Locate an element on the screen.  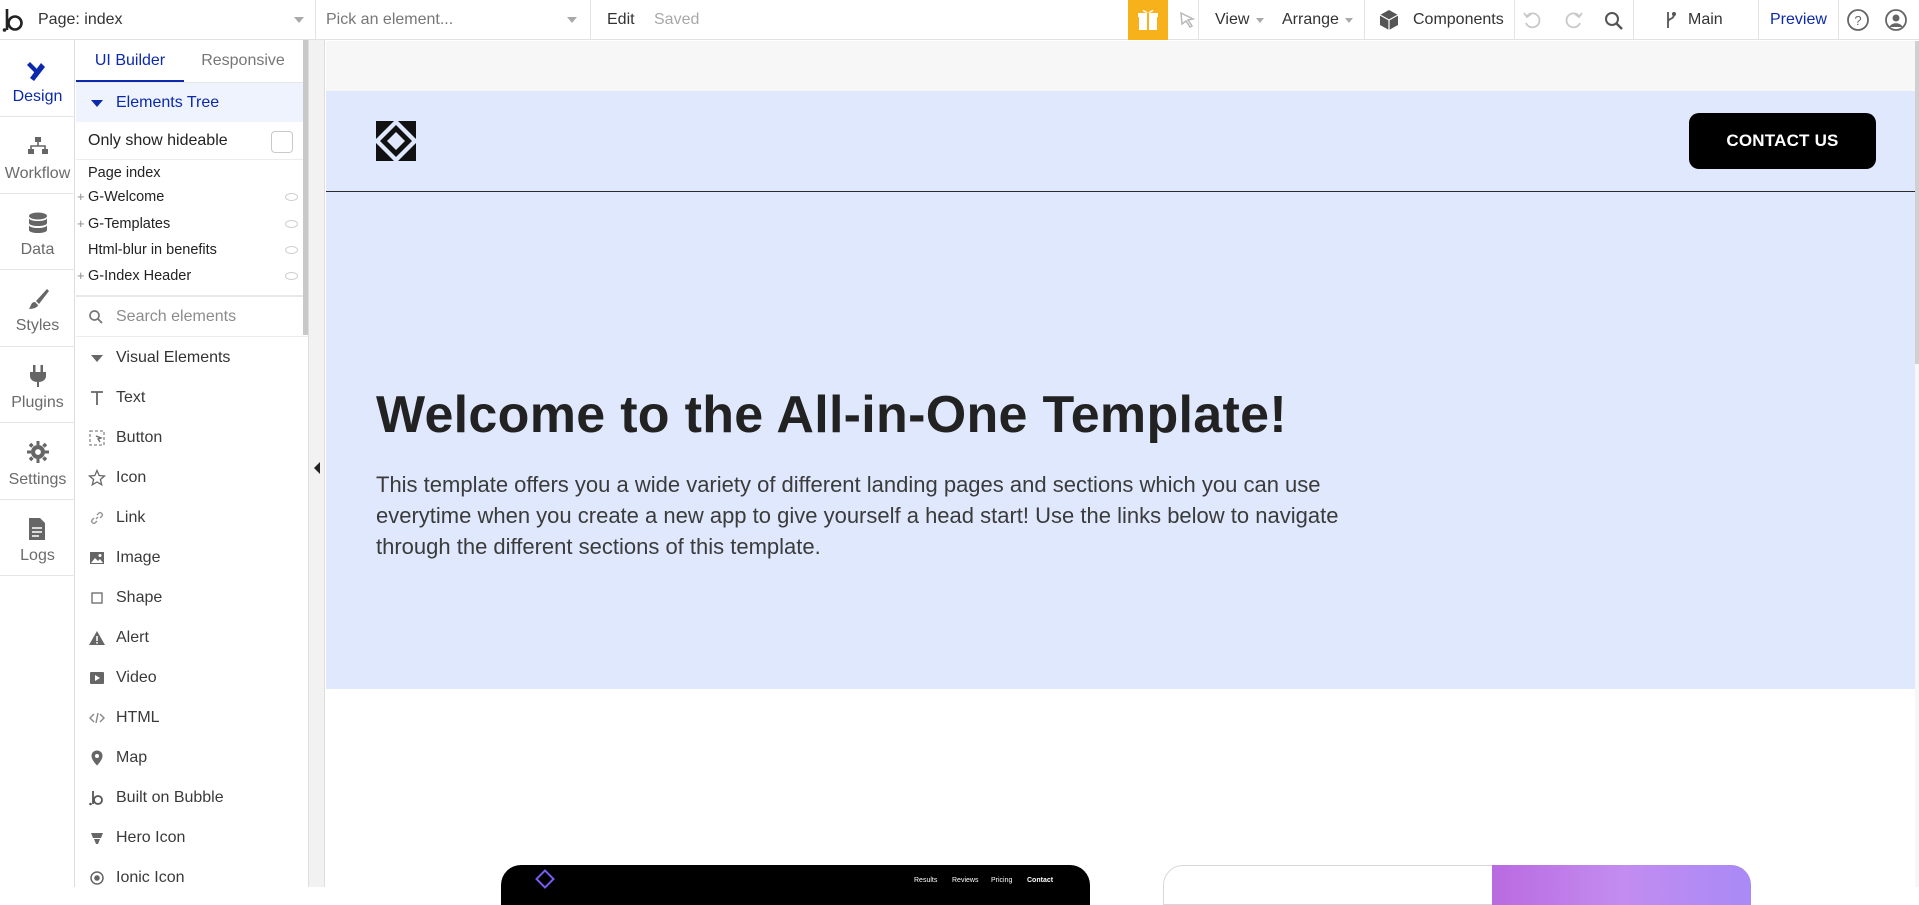
branch-icon is located at coordinates (1671, 22).